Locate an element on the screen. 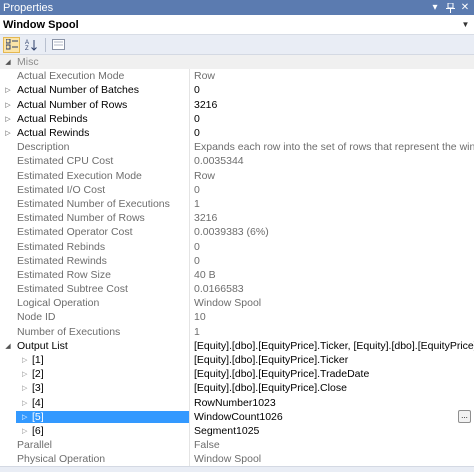  output-list-item: ▷ [3] [Equity].[dbo].[EquityPrice].Close is located at coordinates (237, 388).